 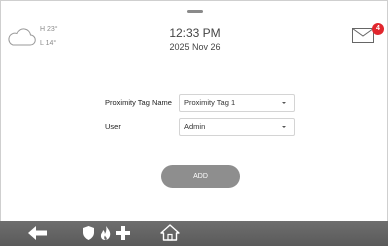 I want to click on medical-cross-icon, so click(x=123, y=233).